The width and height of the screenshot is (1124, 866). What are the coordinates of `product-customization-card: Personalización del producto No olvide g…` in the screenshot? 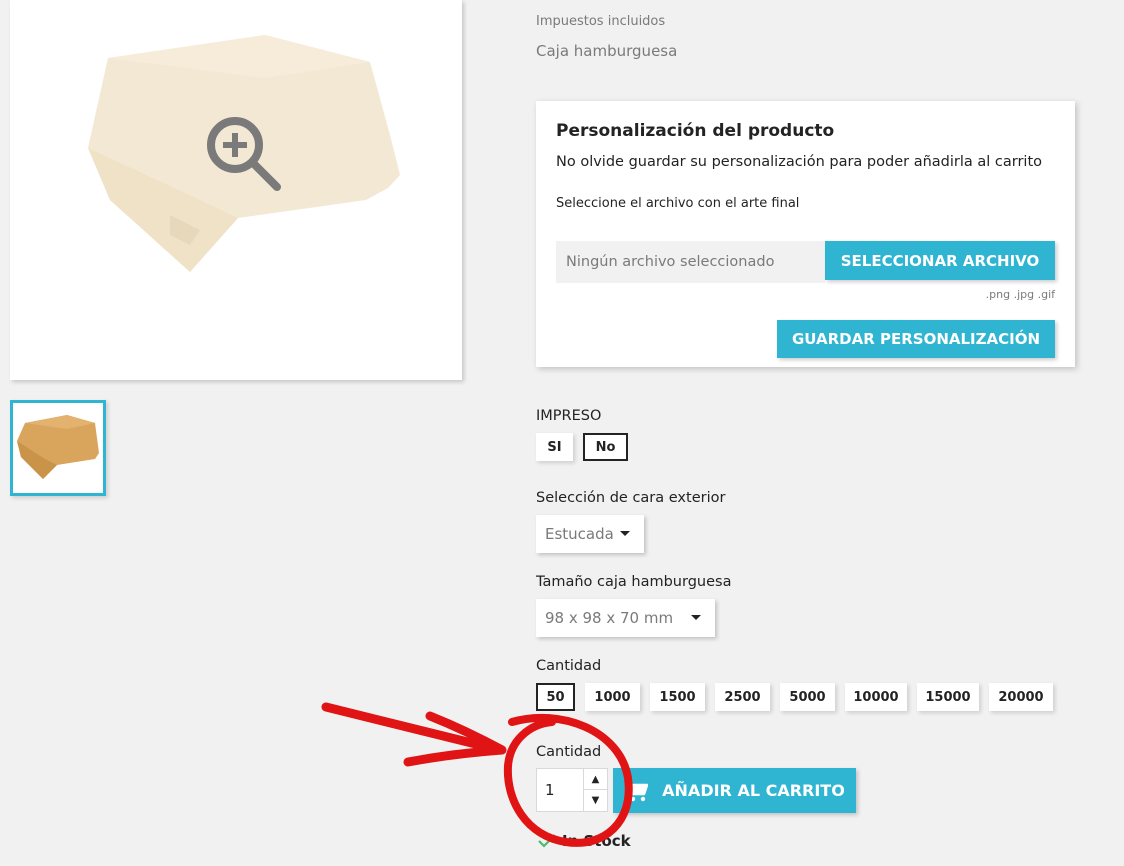 It's located at (805, 234).